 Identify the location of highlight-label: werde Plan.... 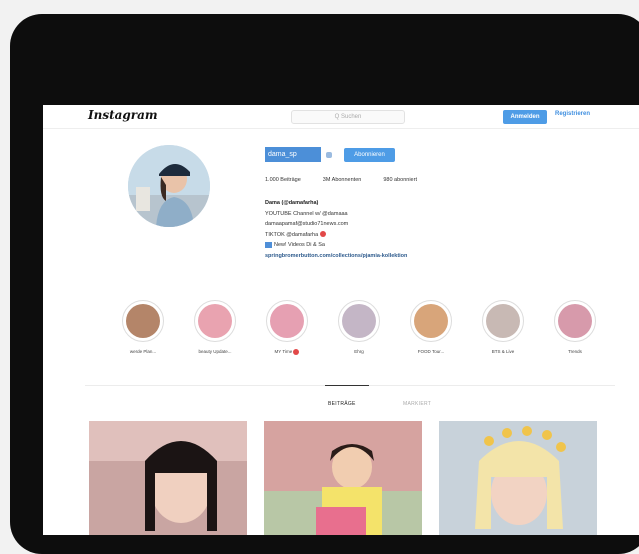
(143, 351).